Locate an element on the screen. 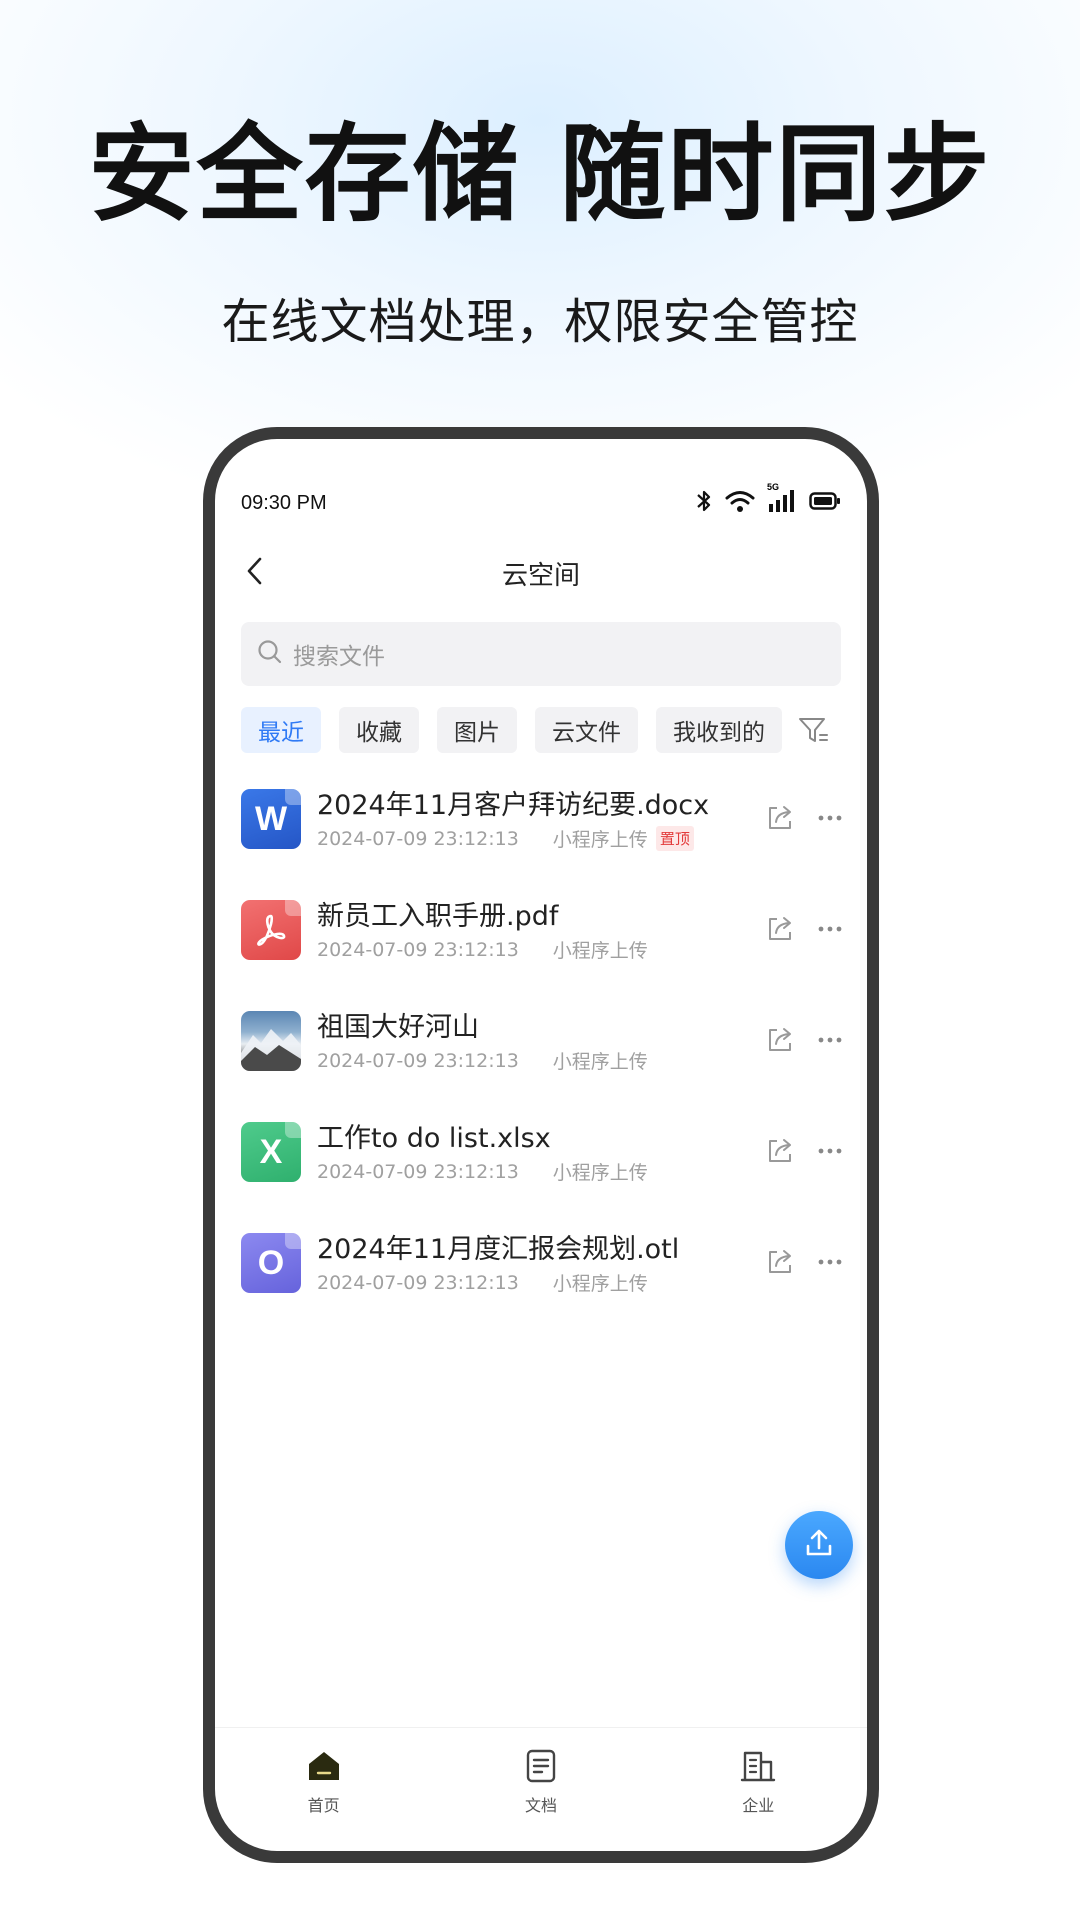 The width and height of the screenshot is (1080, 1920). nav-home: 首页 is located at coordinates (324, 1799).